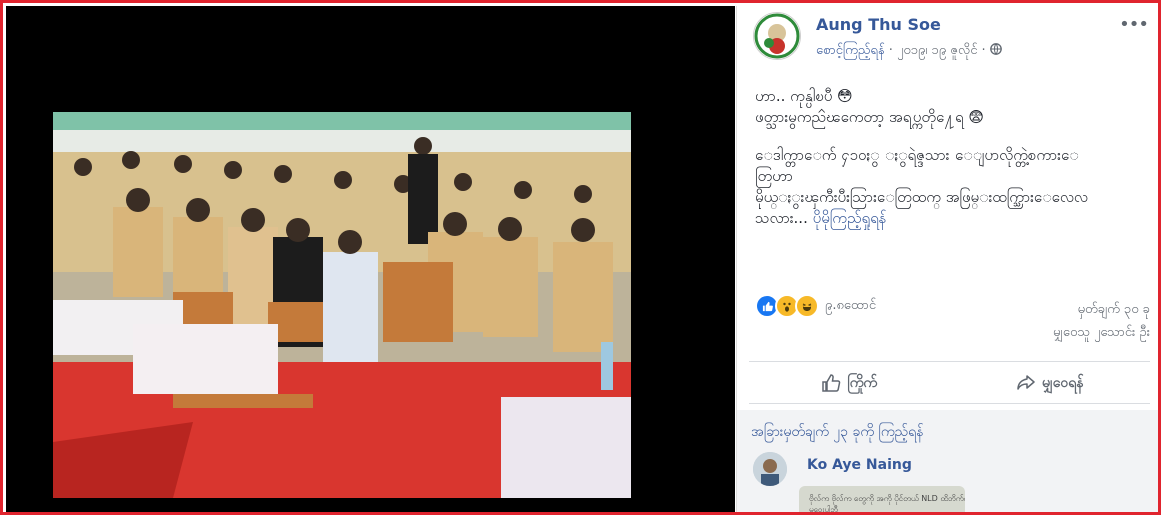  I want to click on haha-reaction-icon, so click(807, 306).